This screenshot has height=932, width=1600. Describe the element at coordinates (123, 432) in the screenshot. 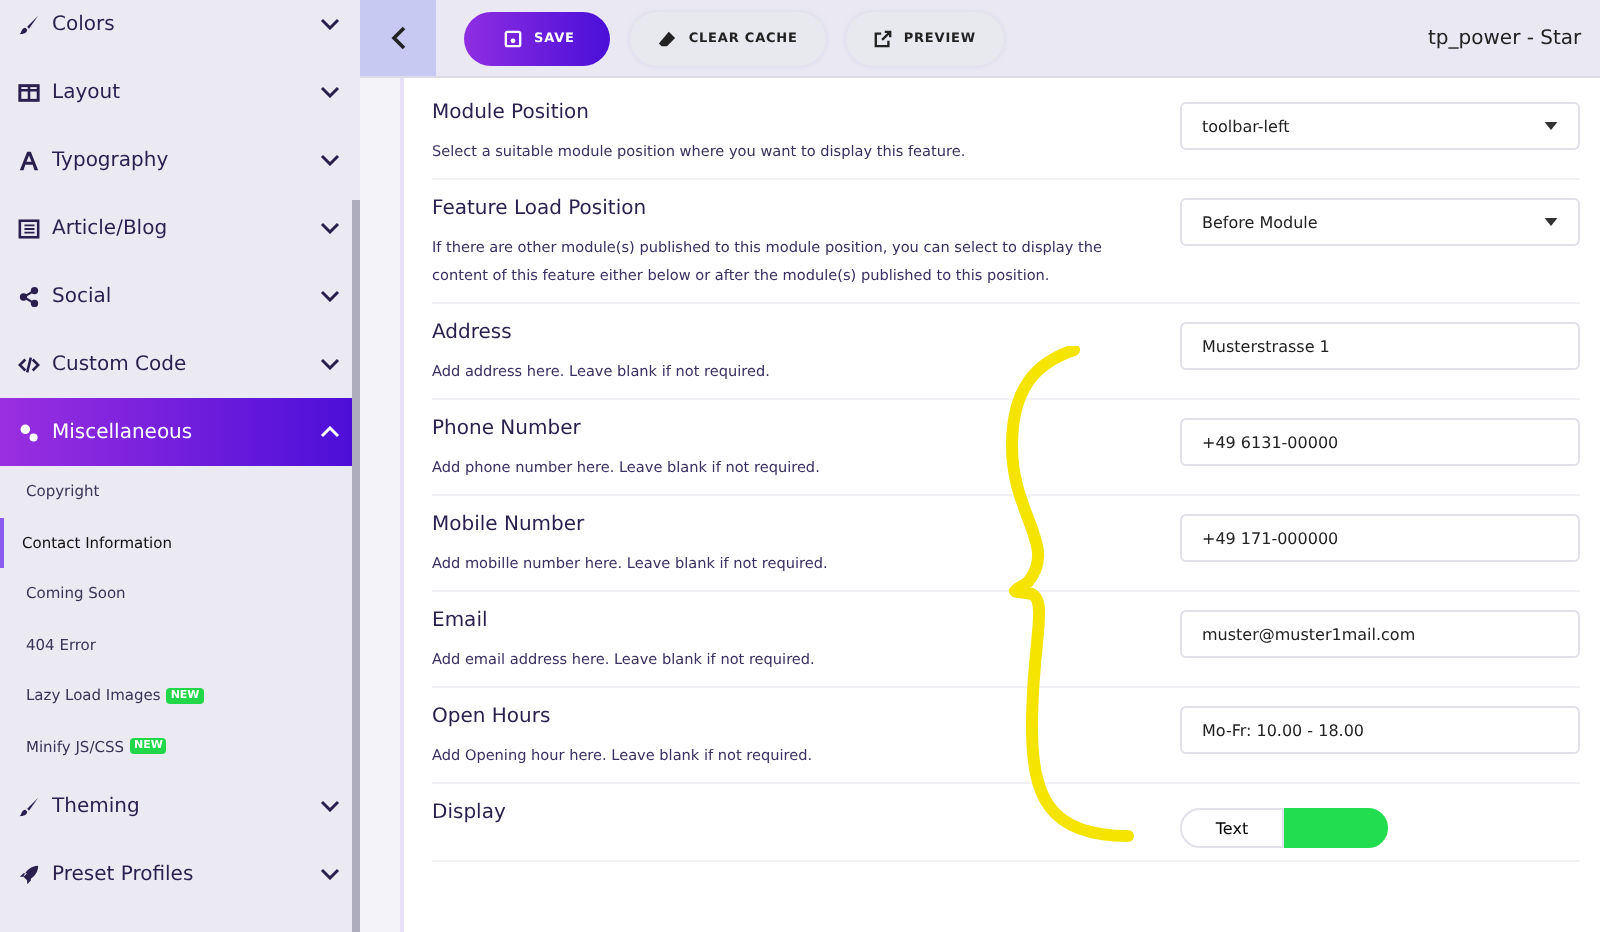

I see `section-label: Miscellaneous` at that location.